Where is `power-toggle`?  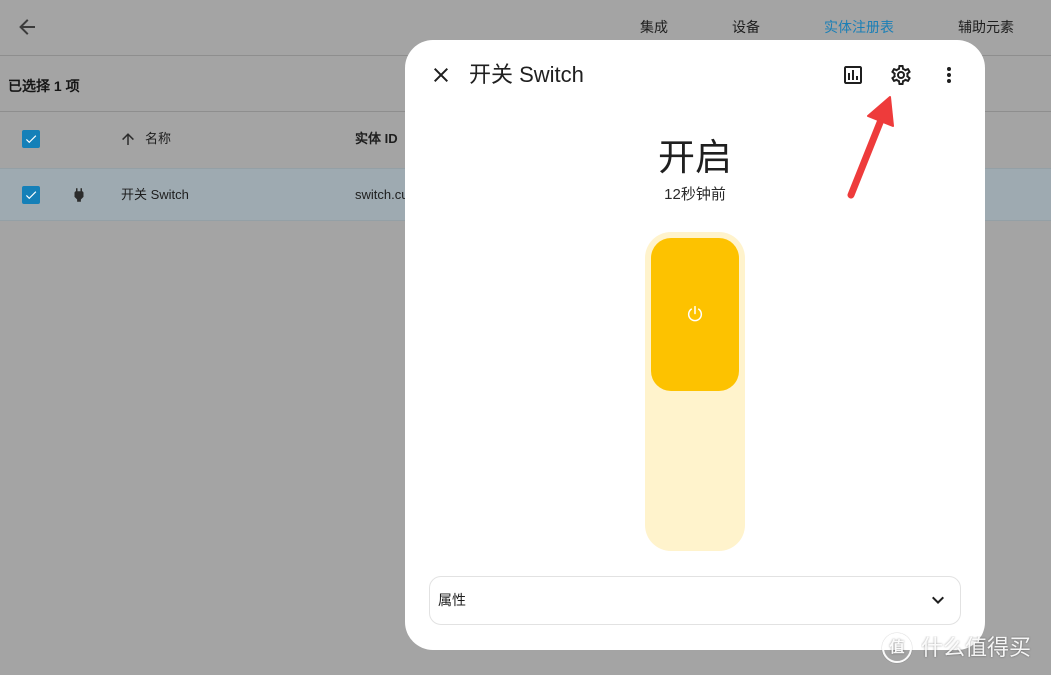
power-toggle is located at coordinates (695, 391).